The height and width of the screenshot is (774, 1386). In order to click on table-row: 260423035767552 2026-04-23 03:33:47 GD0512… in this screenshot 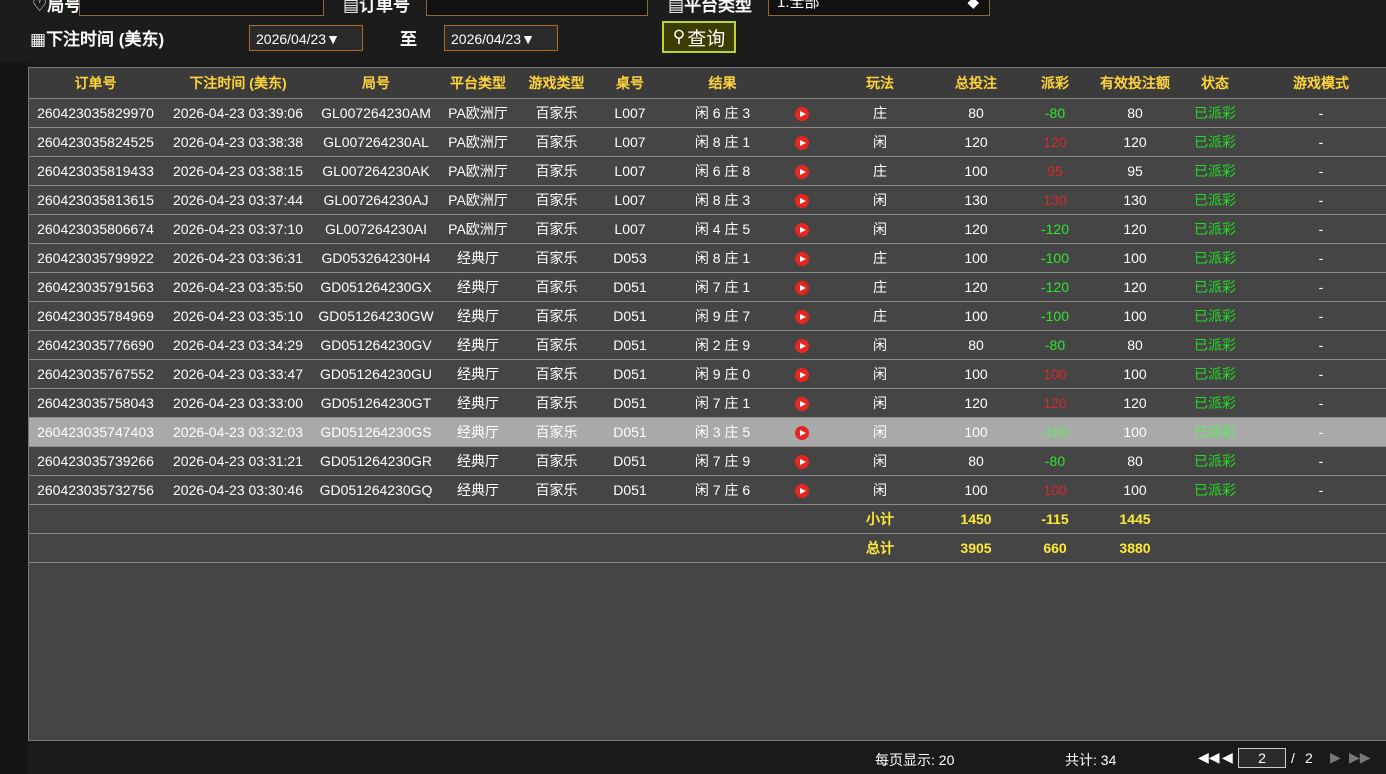, I will do `click(707, 374)`.